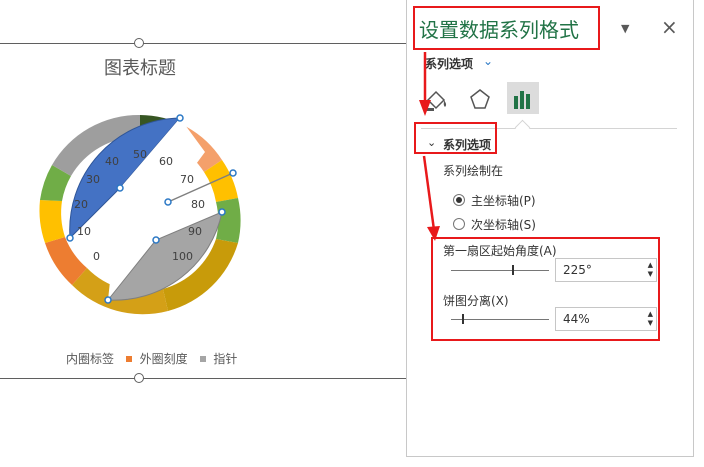 The image size is (704, 467). I want to click on annotation-arrows, so click(429, 146).